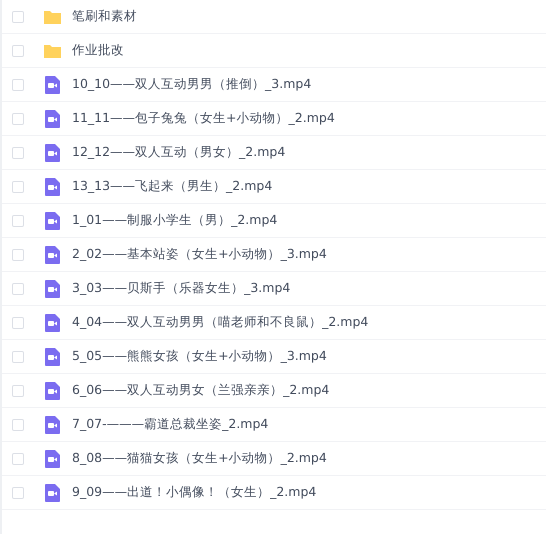 The image size is (546, 534). I want to click on file-name: 13_13——飞起来（男生）_2.mp4, so click(172, 186).